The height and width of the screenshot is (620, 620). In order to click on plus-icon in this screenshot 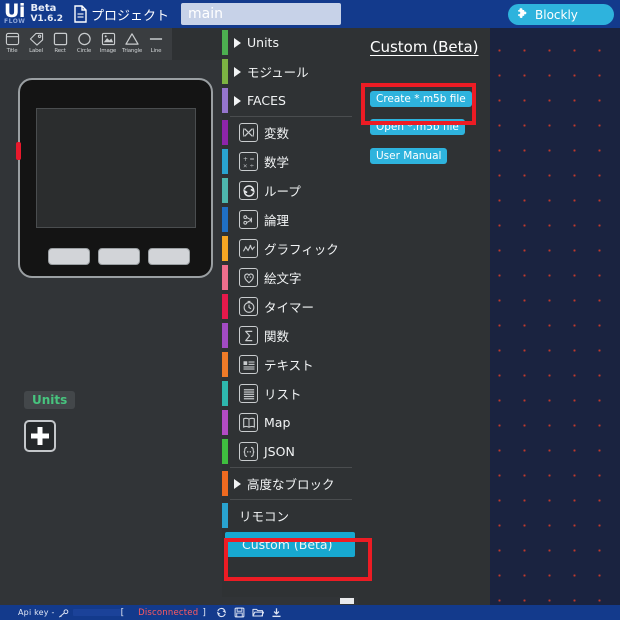, I will do `click(40, 436)`.